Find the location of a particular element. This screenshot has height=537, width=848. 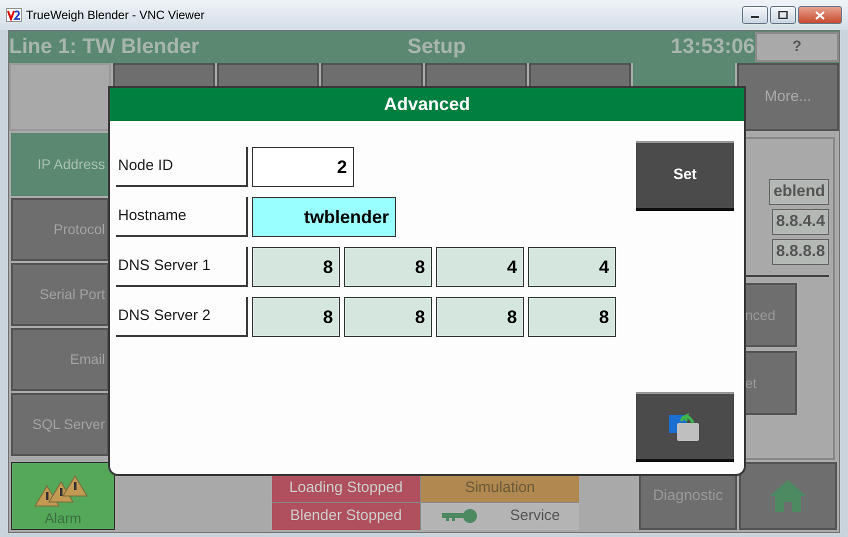

key-icon is located at coordinates (460, 516).